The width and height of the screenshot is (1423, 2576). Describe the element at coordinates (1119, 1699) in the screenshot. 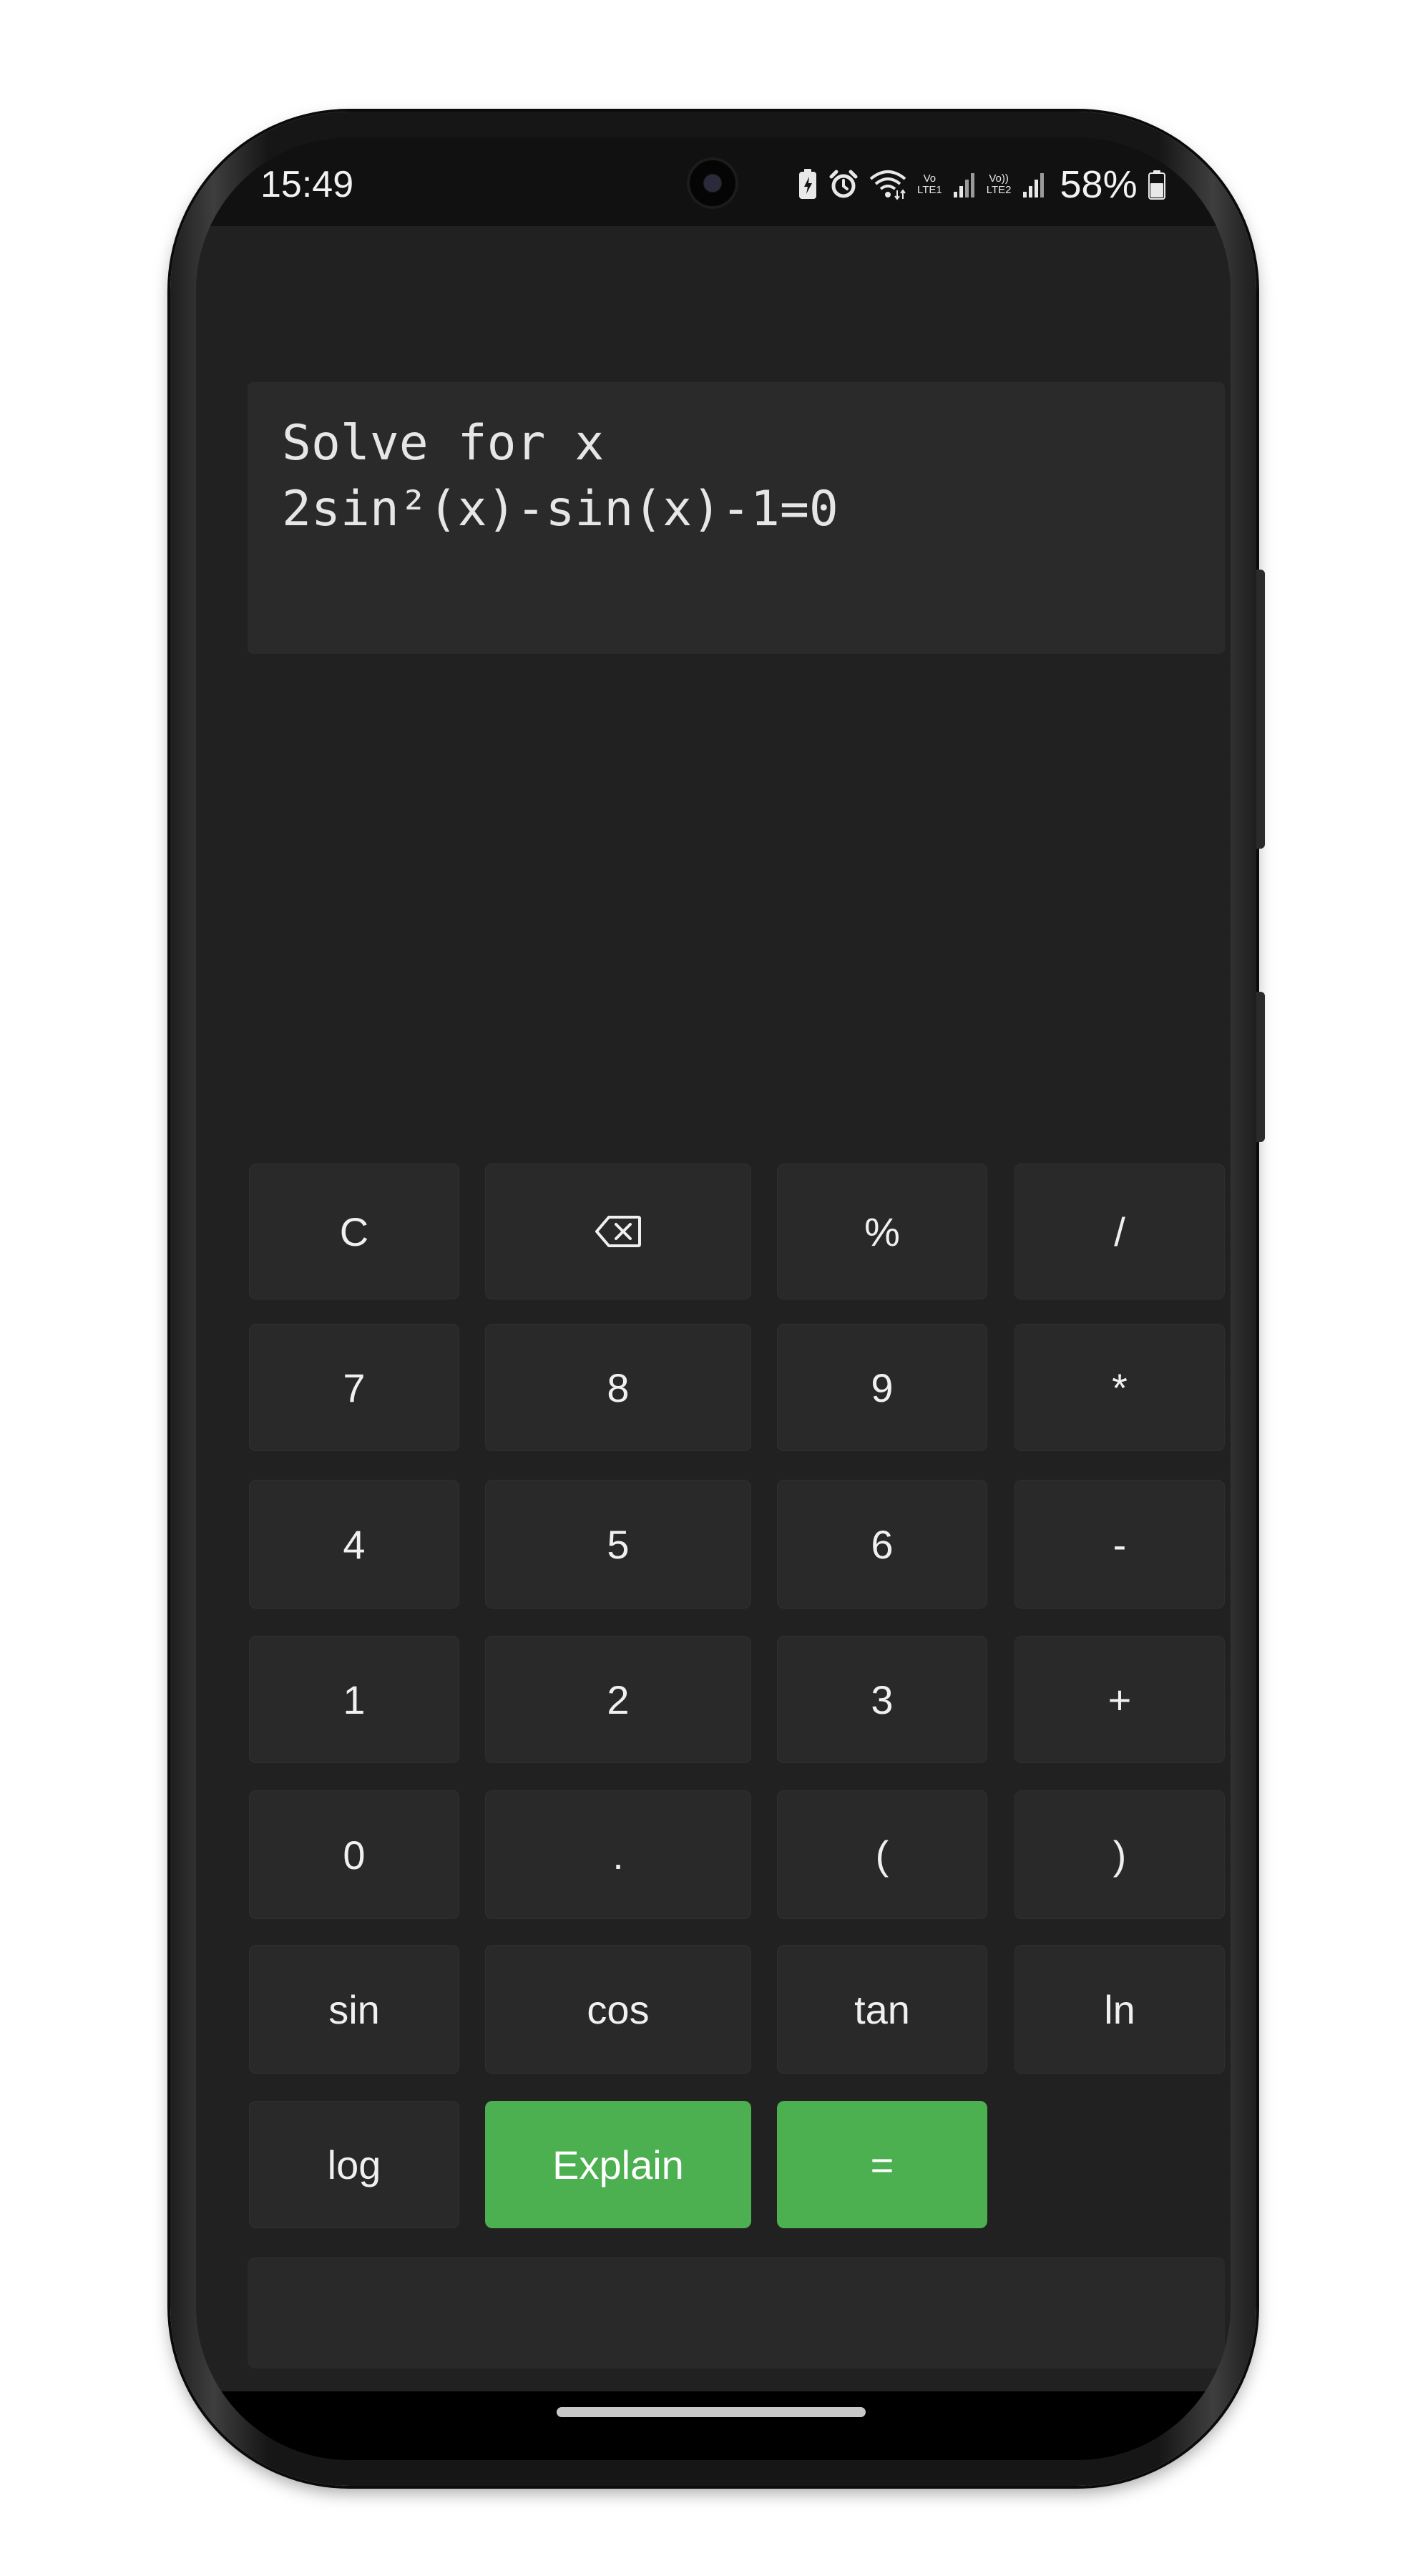

I see `plus-button: +` at that location.